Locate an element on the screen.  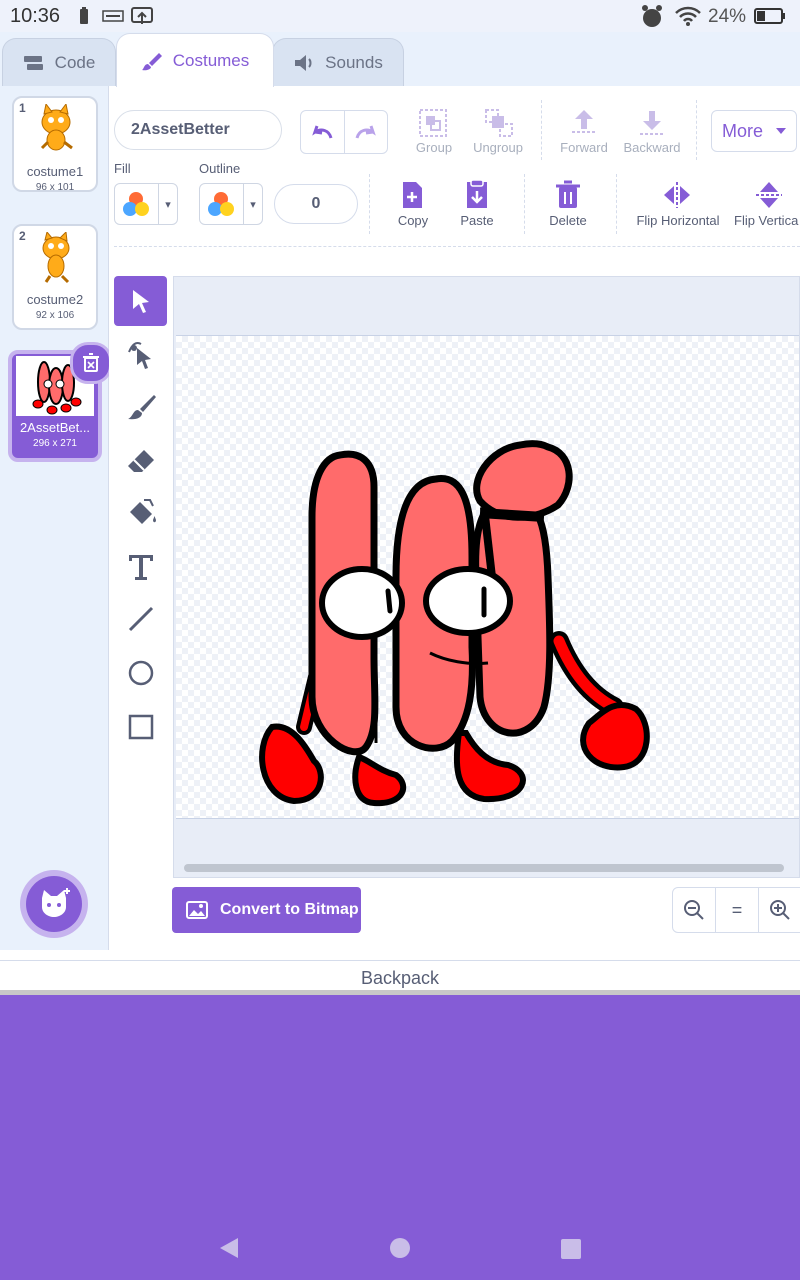
image-icon is located at coordinates (197, 910).